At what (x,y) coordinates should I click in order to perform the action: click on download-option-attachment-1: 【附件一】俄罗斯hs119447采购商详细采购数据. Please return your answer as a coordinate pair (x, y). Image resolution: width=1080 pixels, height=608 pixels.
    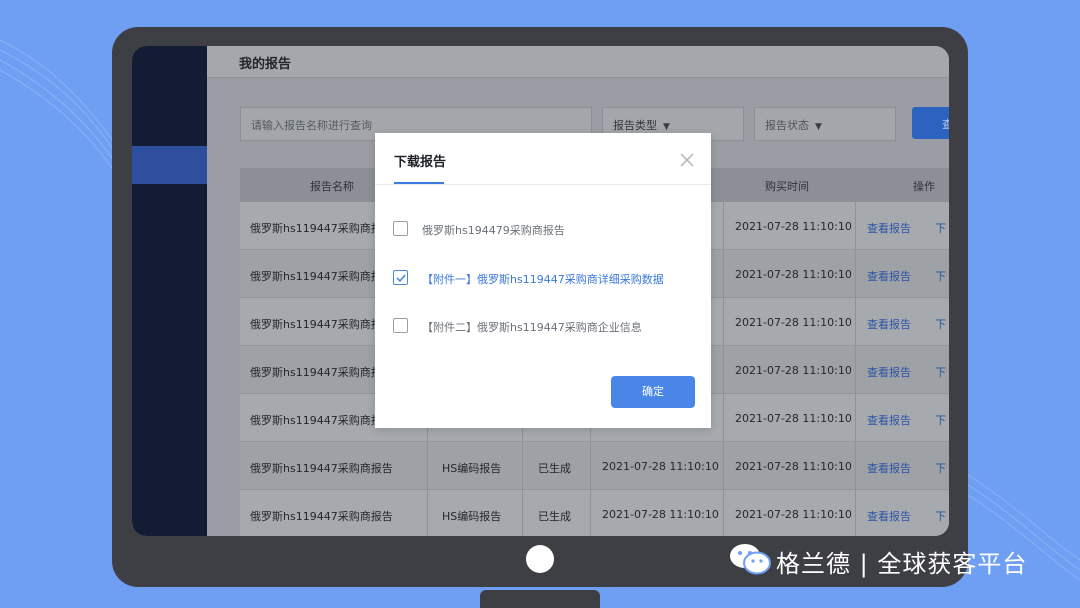
    Looking at the image, I should click on (543, 278).